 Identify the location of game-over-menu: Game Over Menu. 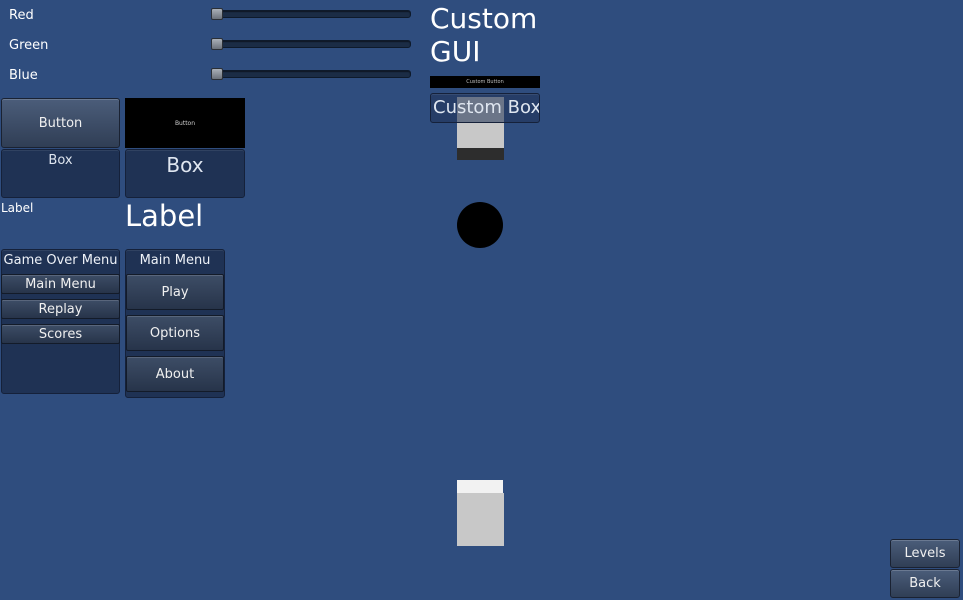
(60, 321).